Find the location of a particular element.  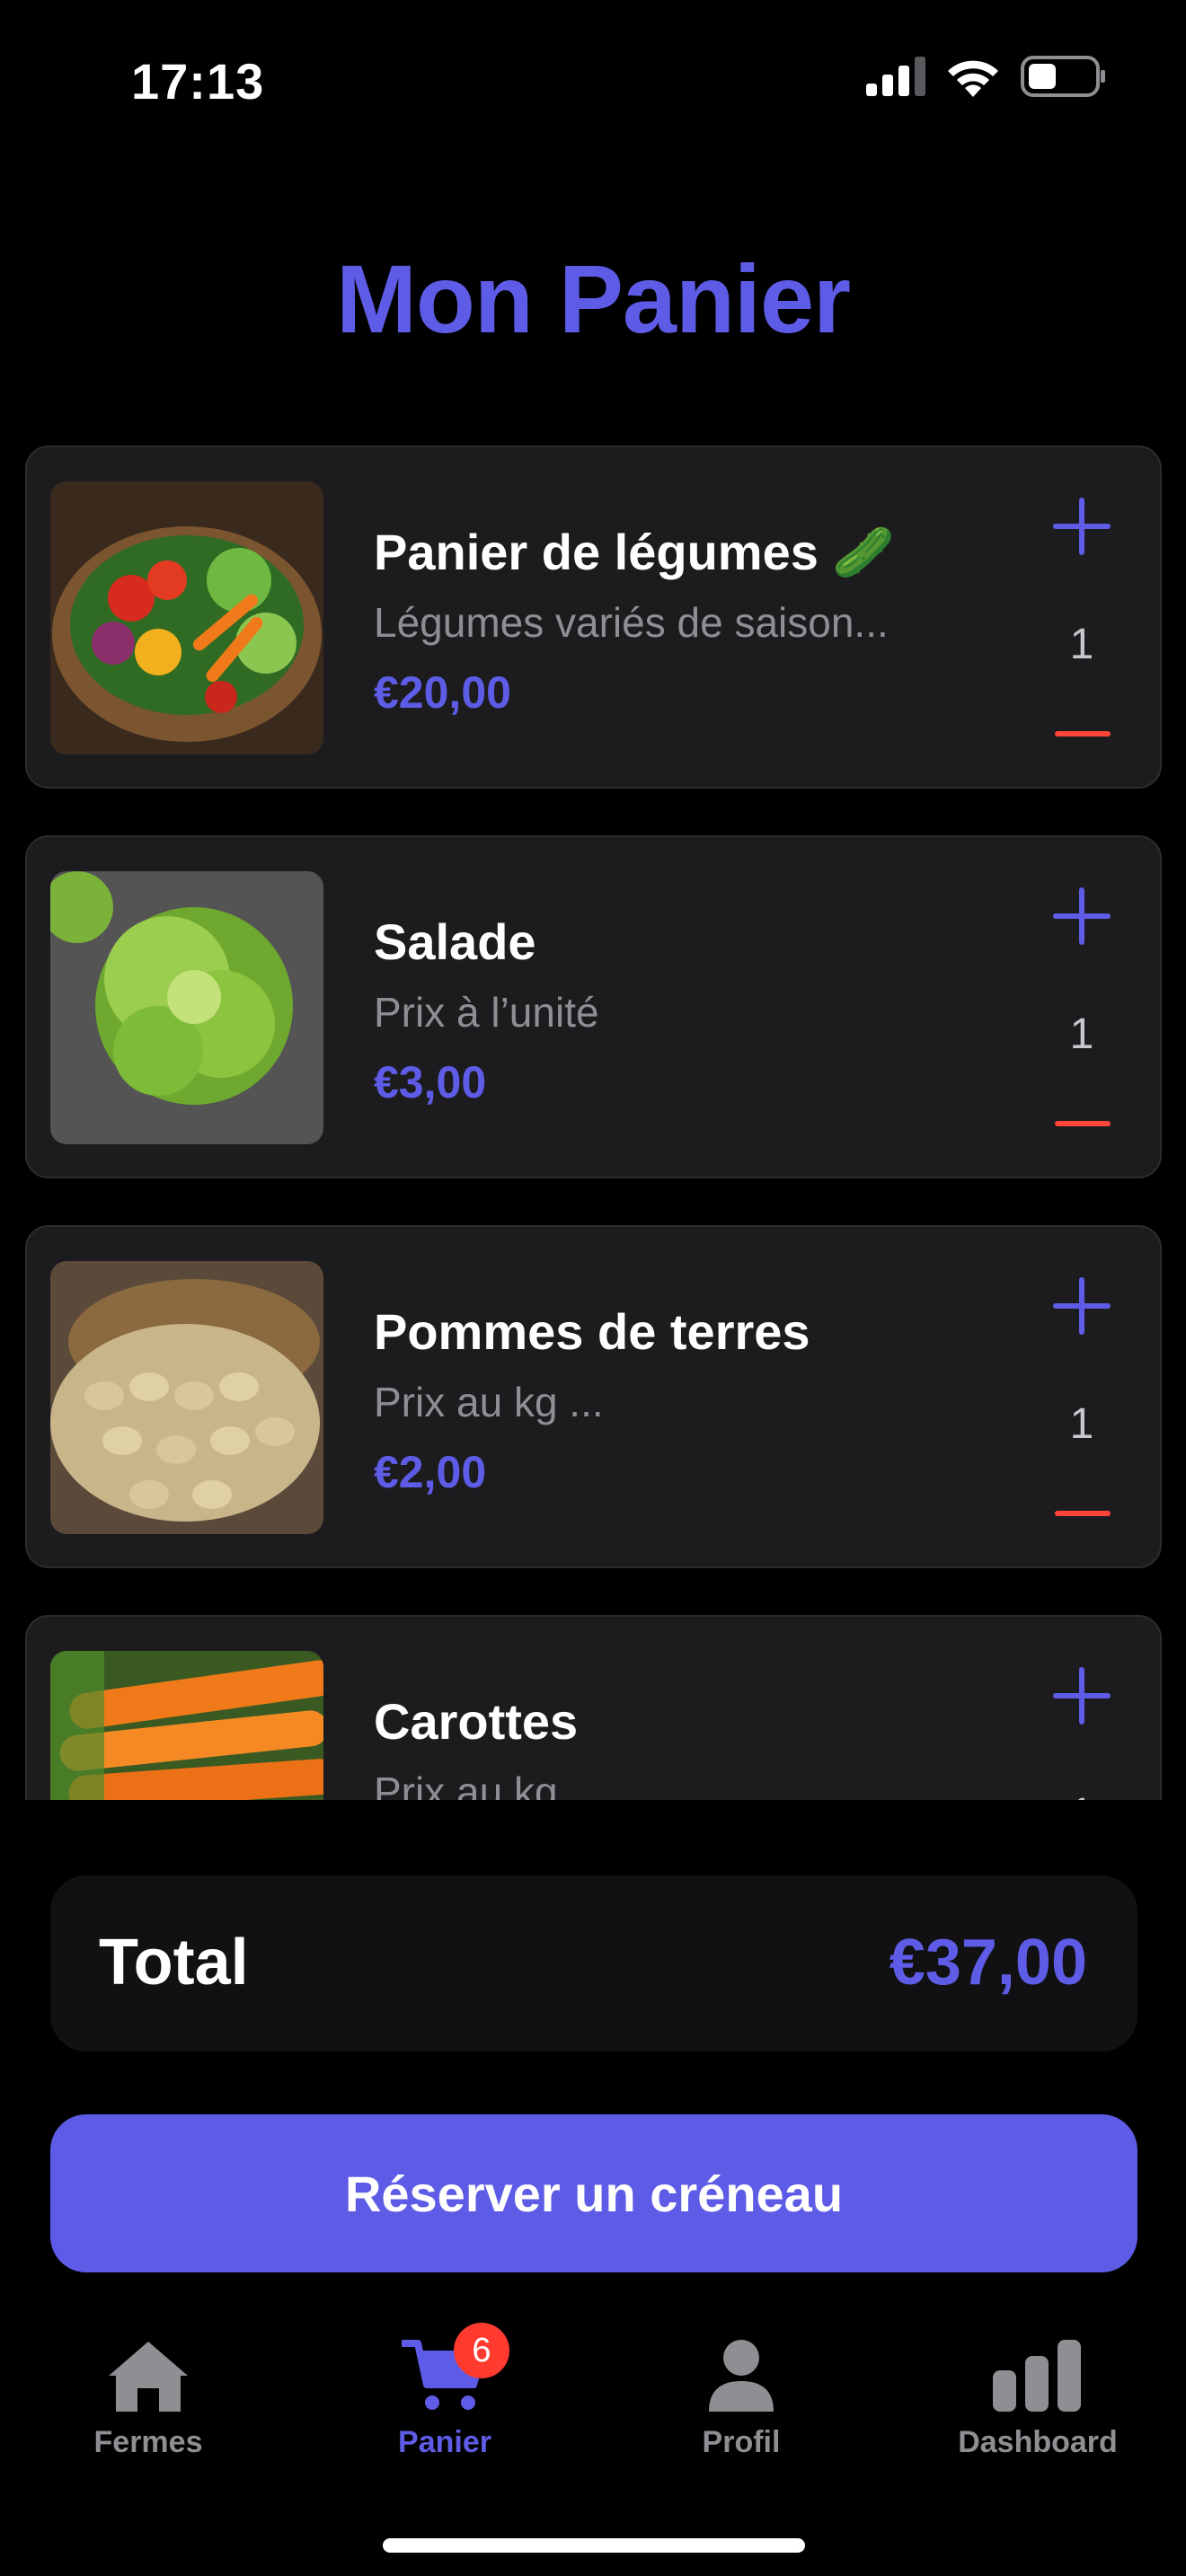

item-description: Prix au kg is located at coordinates (466, 1784).